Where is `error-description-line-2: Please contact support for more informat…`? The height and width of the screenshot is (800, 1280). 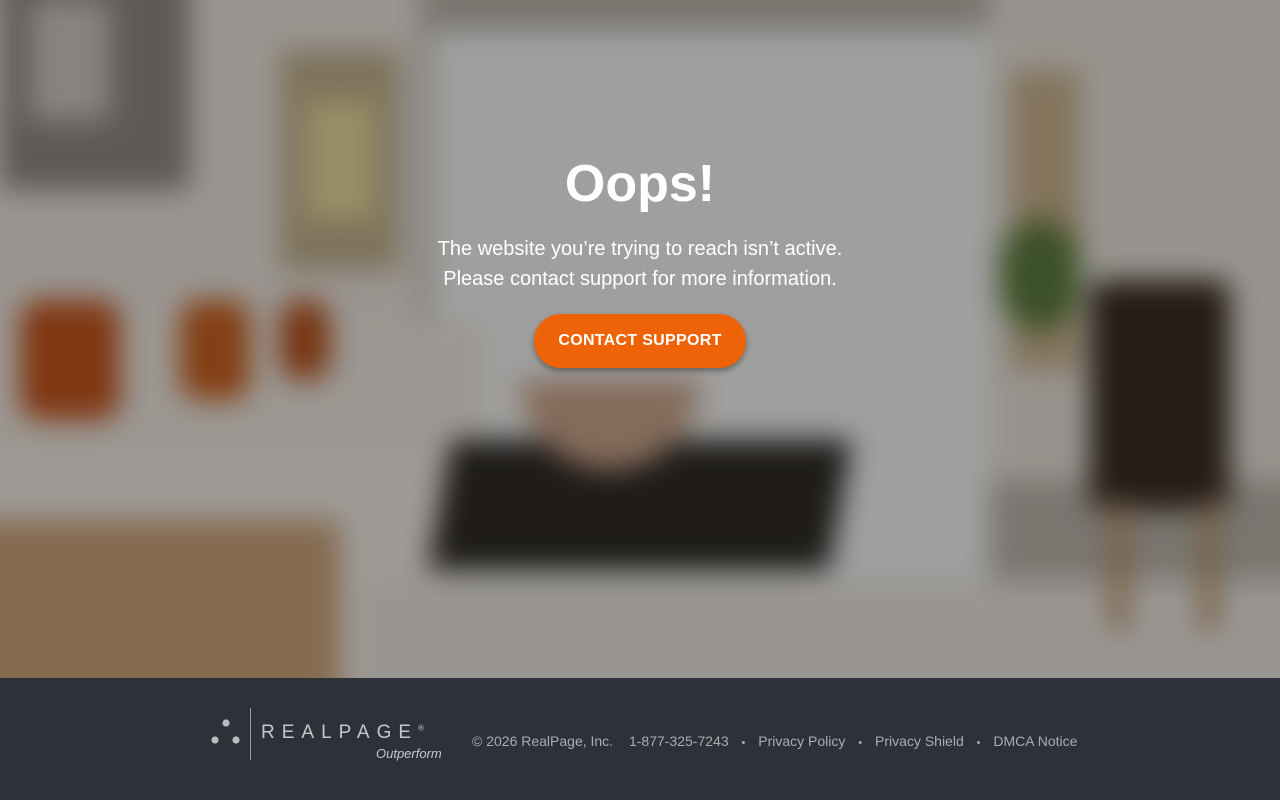
error-description-line-2: Please contact support for more informat… is located at coordinates (640, 279).